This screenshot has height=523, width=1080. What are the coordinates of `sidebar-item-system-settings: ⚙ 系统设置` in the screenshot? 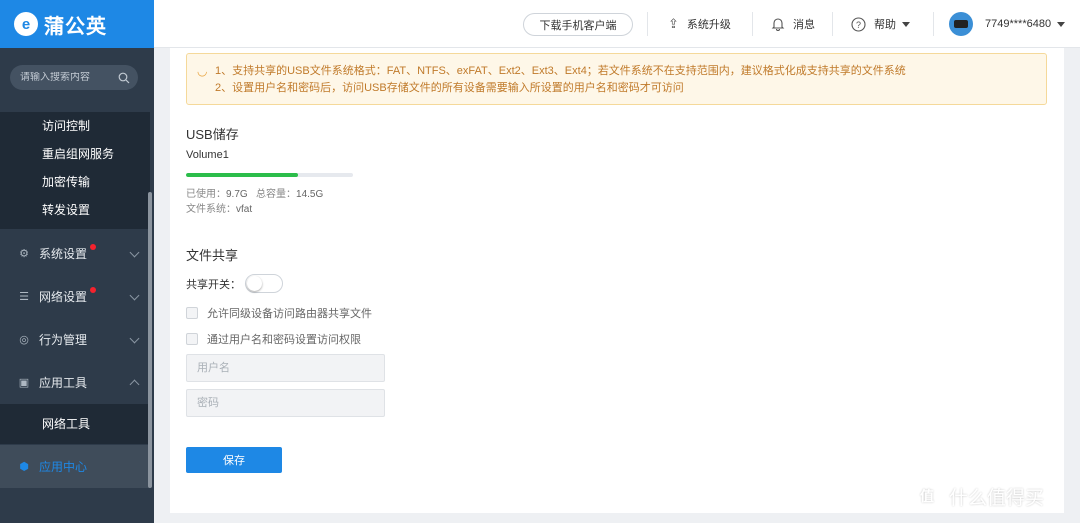 It's located at (75, 253).